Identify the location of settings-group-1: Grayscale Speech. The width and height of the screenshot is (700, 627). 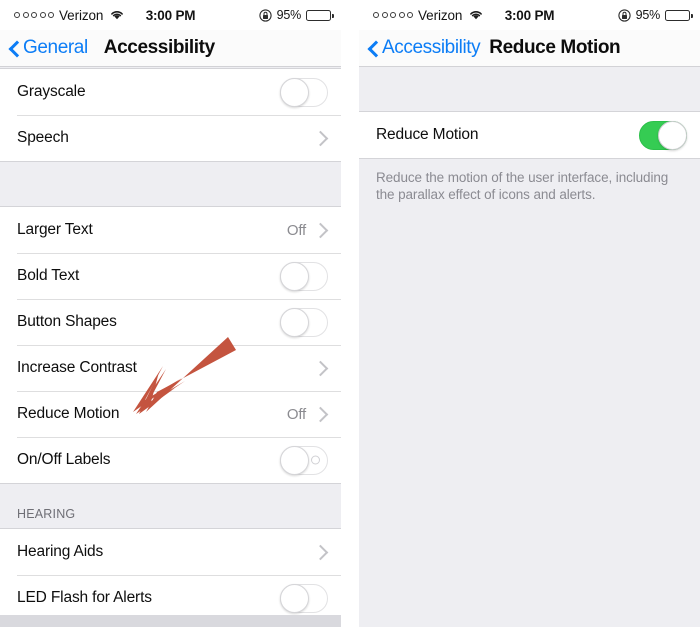
(170, 115).